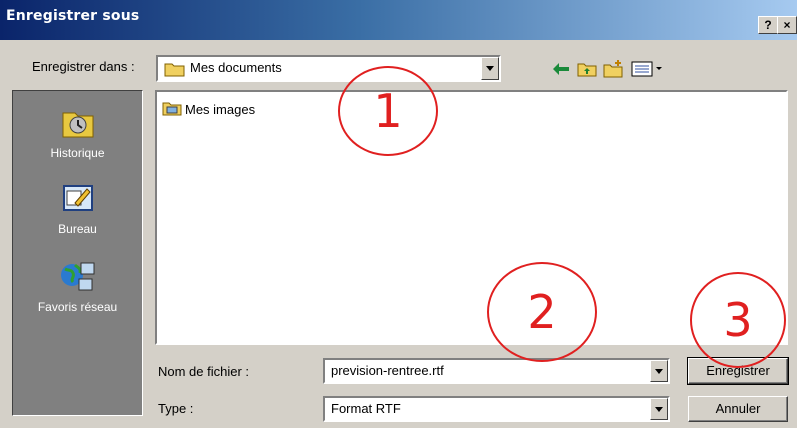 This screenshot has width=797, height=428. Describe the element at coordinates (73, 16) in the screenshot. I see `window-title: Enregistrer sous` at that location.